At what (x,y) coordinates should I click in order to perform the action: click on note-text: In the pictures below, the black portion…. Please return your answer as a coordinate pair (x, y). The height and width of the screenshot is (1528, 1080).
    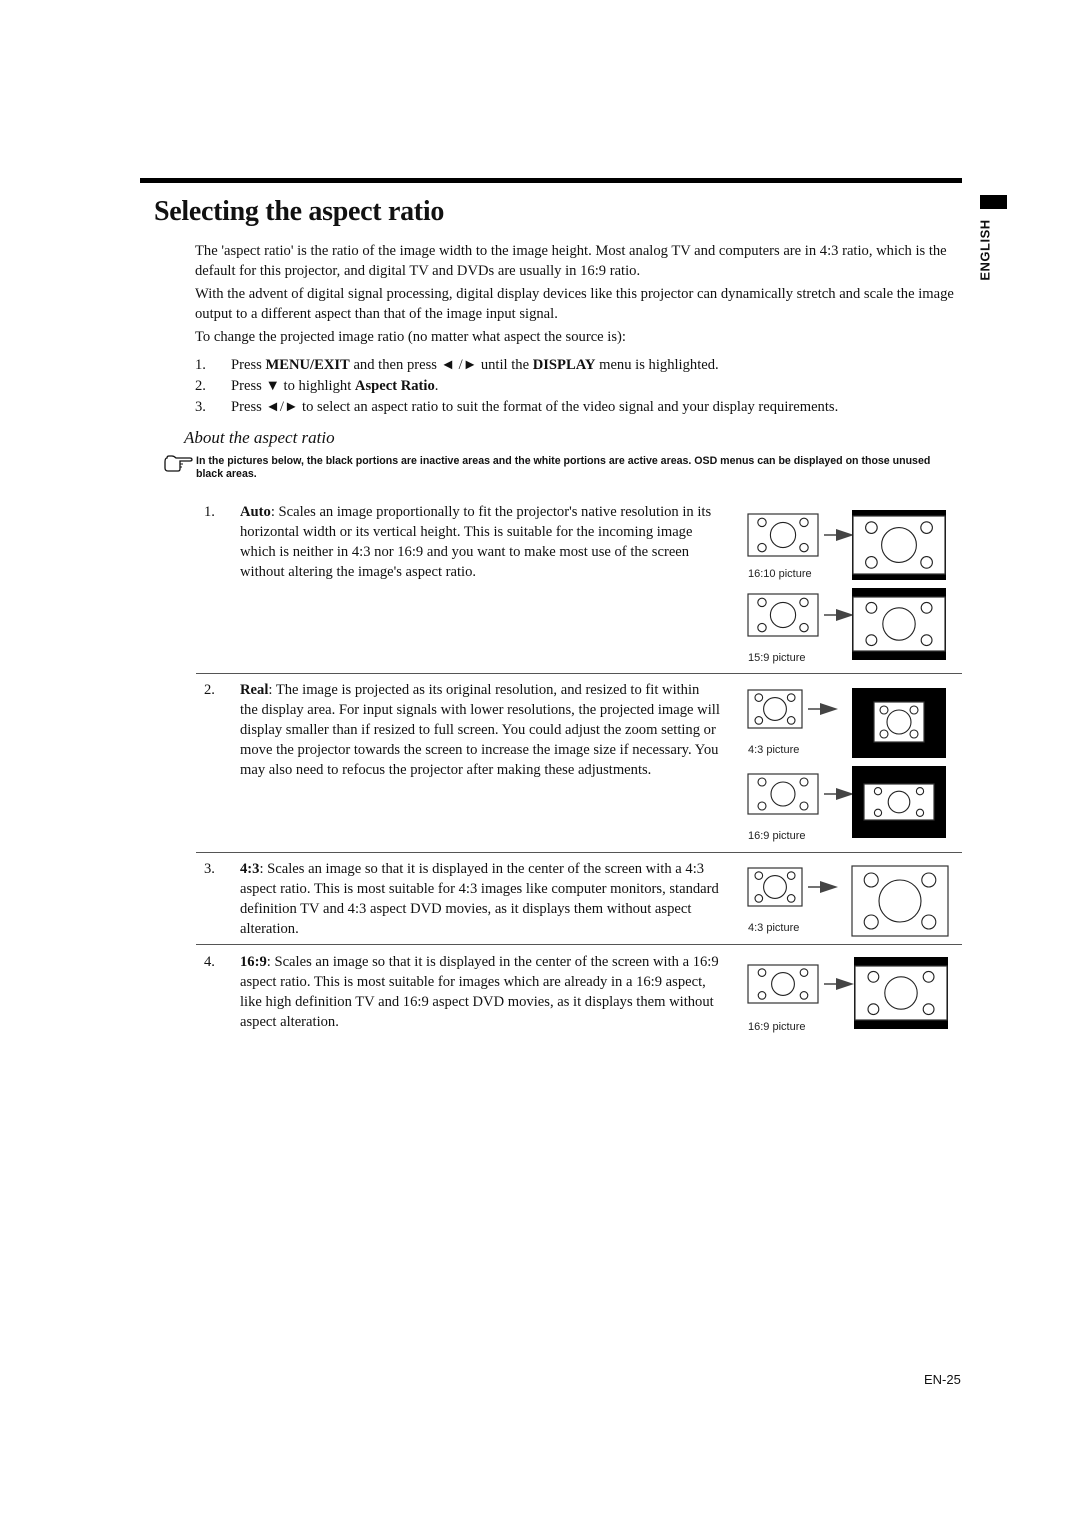
    Looking at the image, I should click on (563, 467).